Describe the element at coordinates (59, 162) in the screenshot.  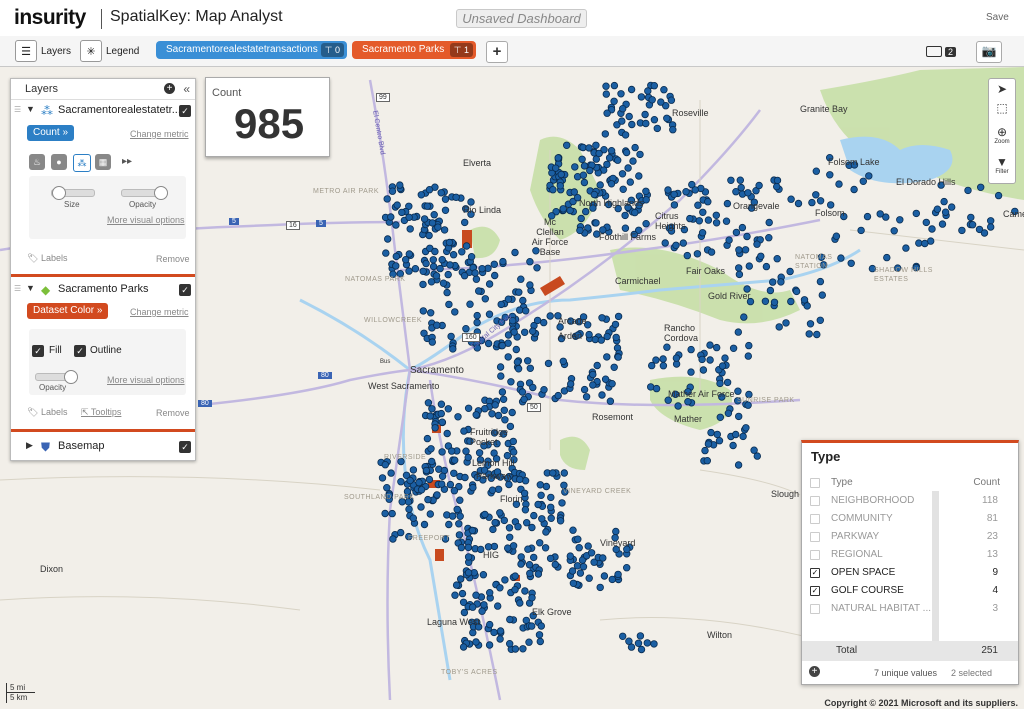
I see `cluster-icon: ●` at that location.